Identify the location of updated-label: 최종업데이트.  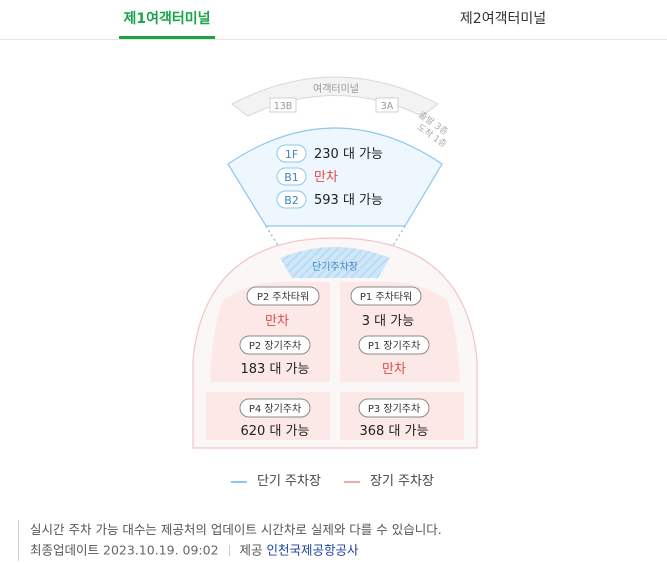
(65, 550).